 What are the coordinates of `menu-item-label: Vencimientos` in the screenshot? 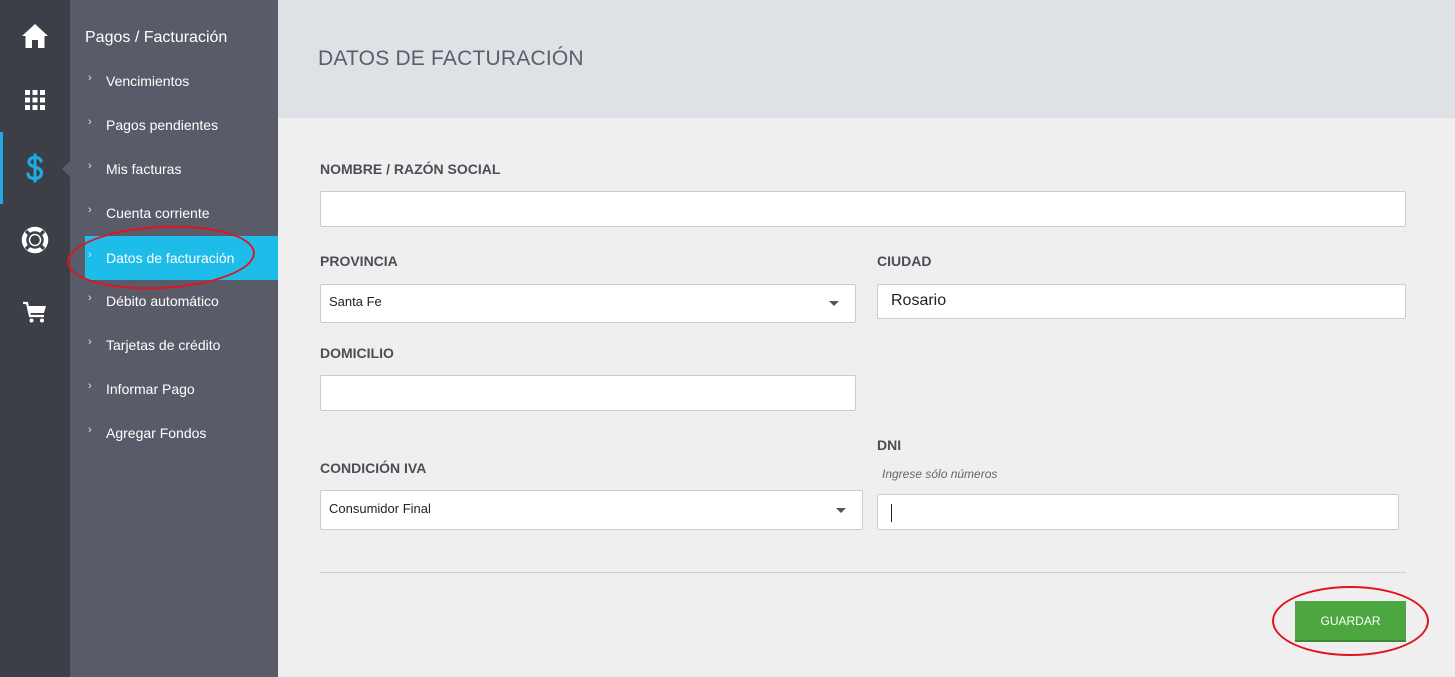 It's located at (148, 81).